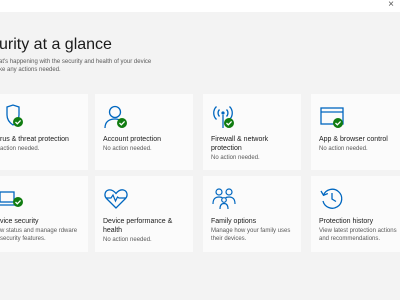  Describe the element at coordinates (144, 132) in the screenshot. I see `tile-account-protection: Account protection No action needed.` at that location.